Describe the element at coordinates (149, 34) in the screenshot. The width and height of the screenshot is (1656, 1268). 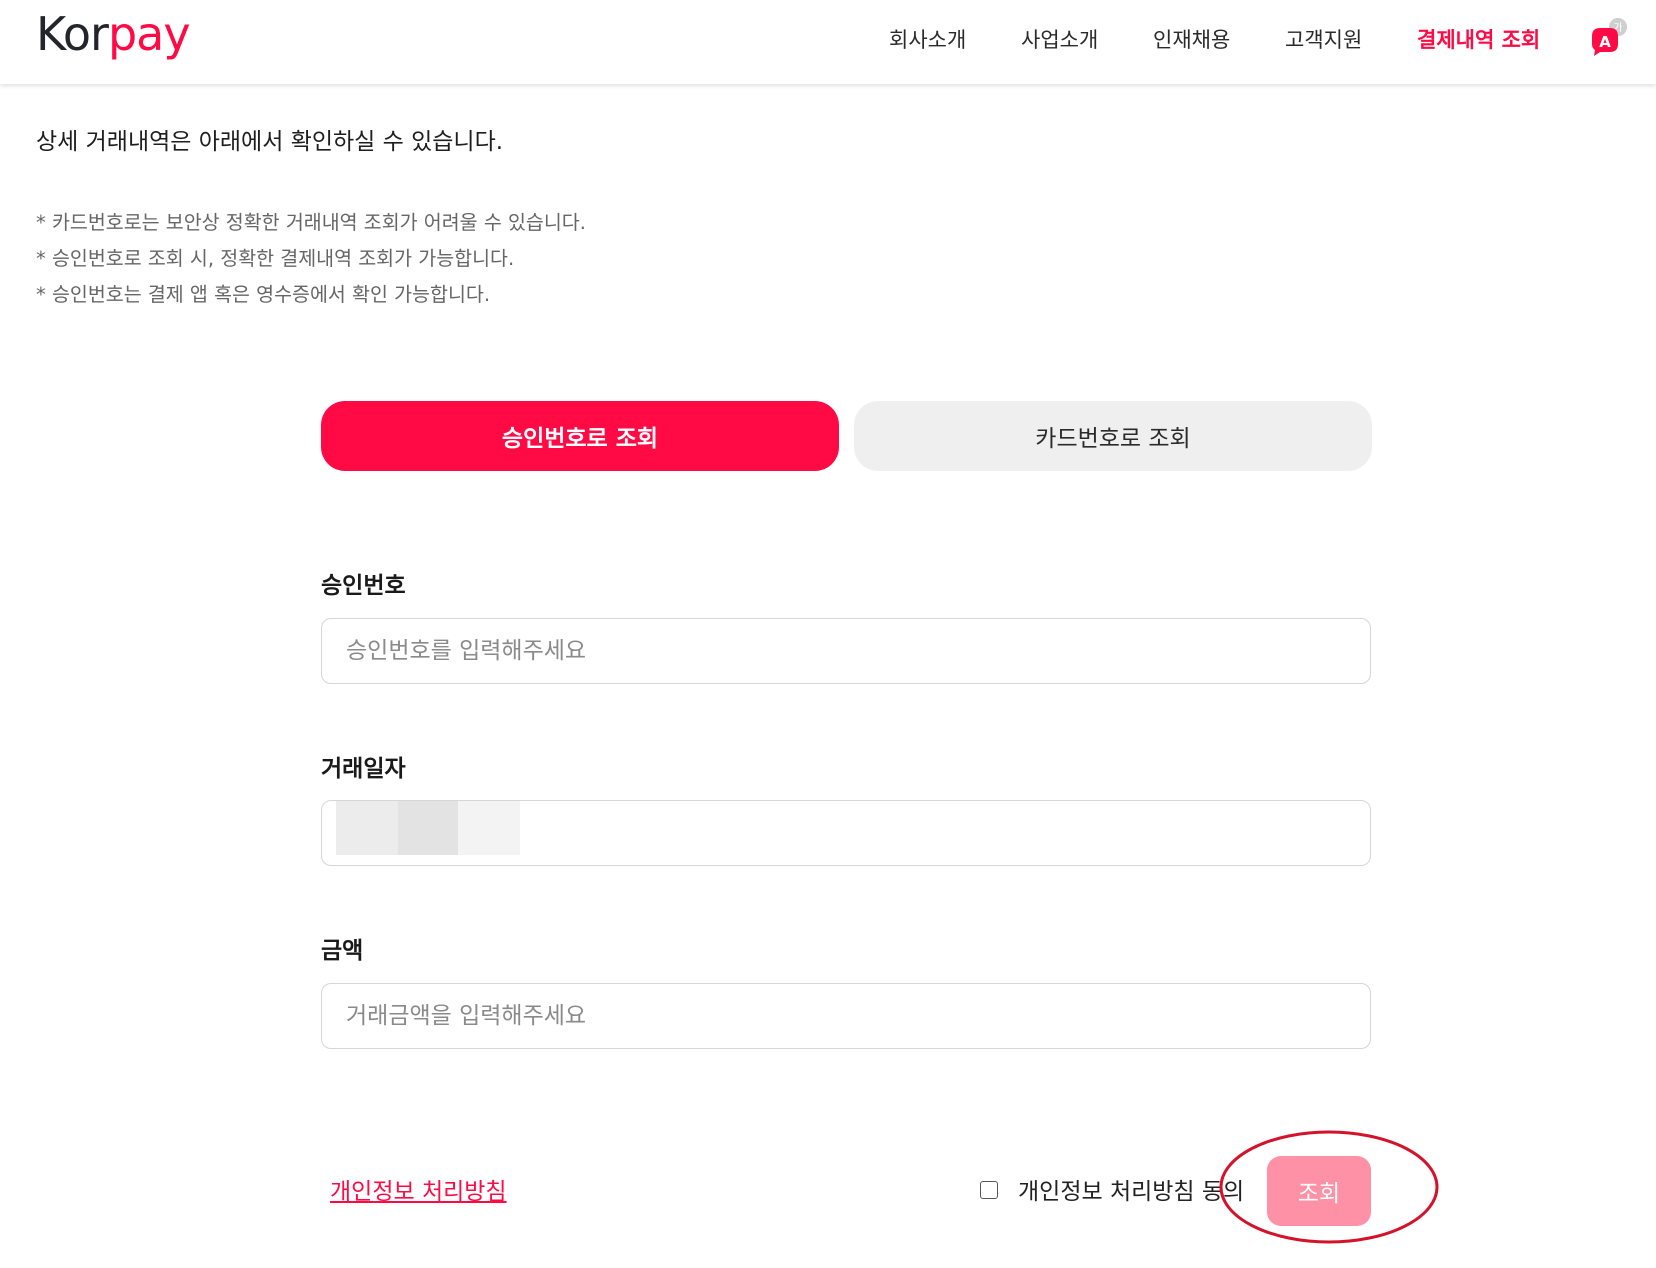
I see `logo-text-pay: pay` at that location.